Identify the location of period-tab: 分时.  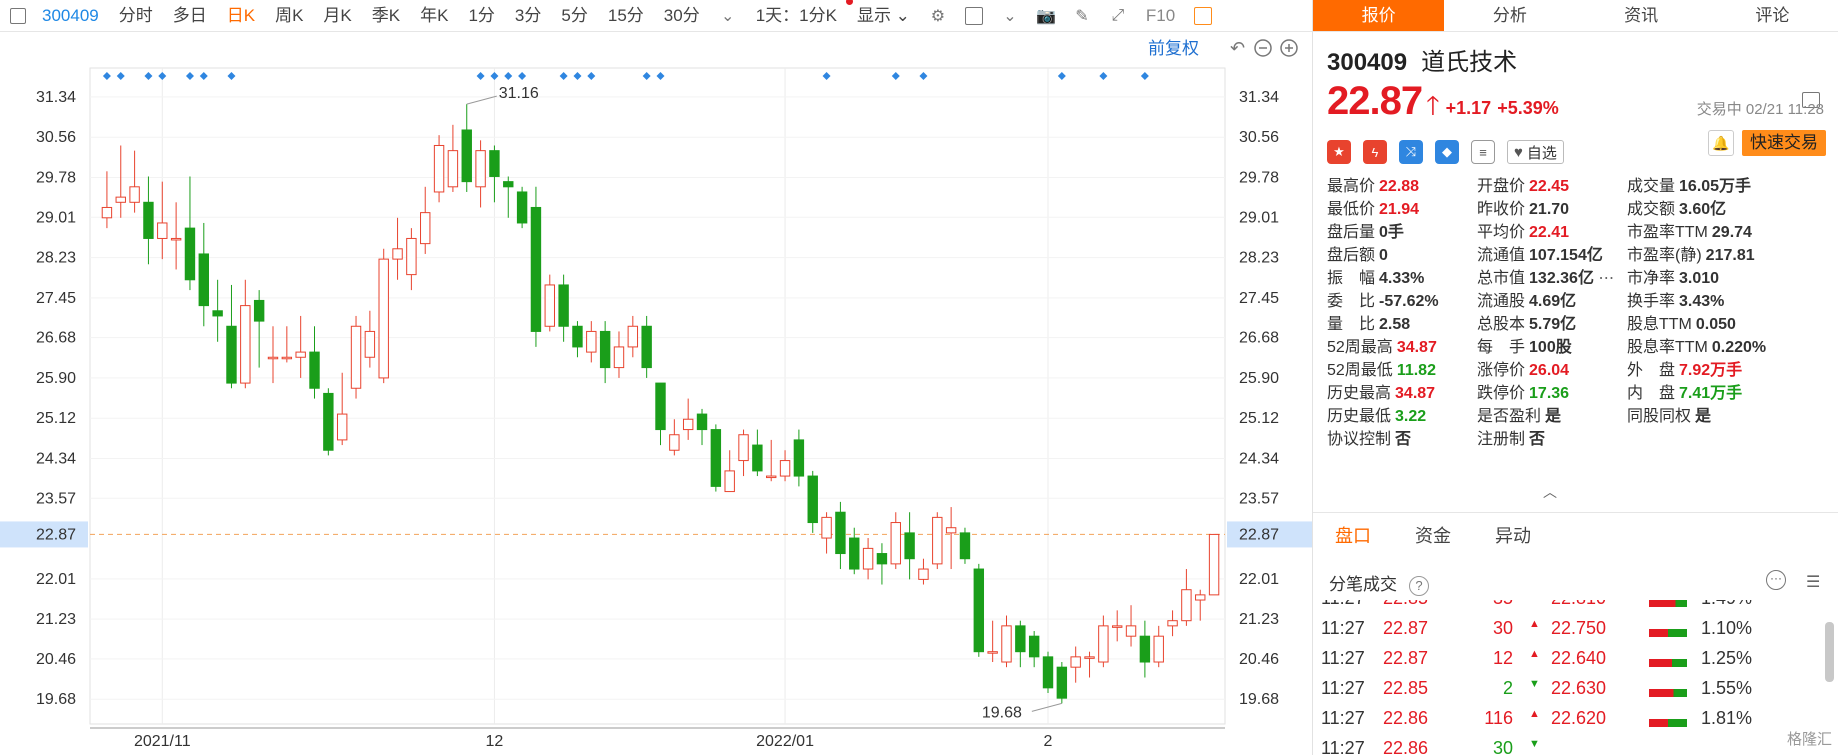
(136, 16).